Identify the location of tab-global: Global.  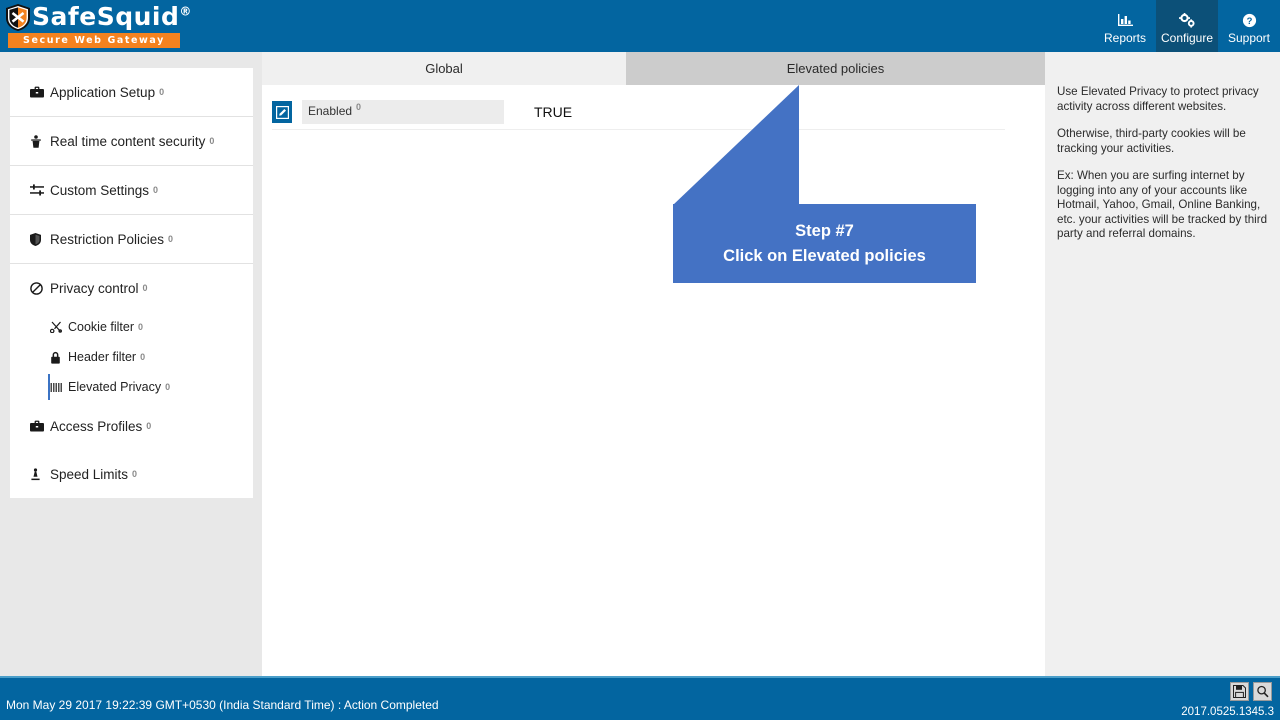
(444, 68).